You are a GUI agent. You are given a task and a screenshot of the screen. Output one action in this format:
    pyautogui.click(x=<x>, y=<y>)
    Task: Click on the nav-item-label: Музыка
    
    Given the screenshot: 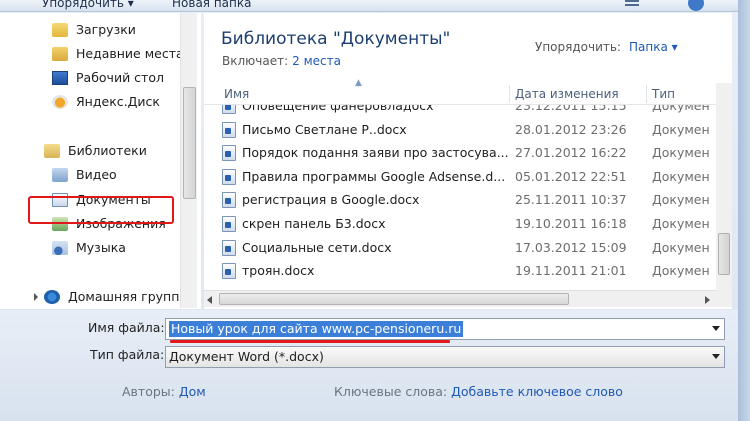 What is the action you would take?
    pyautogui.click(x=101, y=247)
    